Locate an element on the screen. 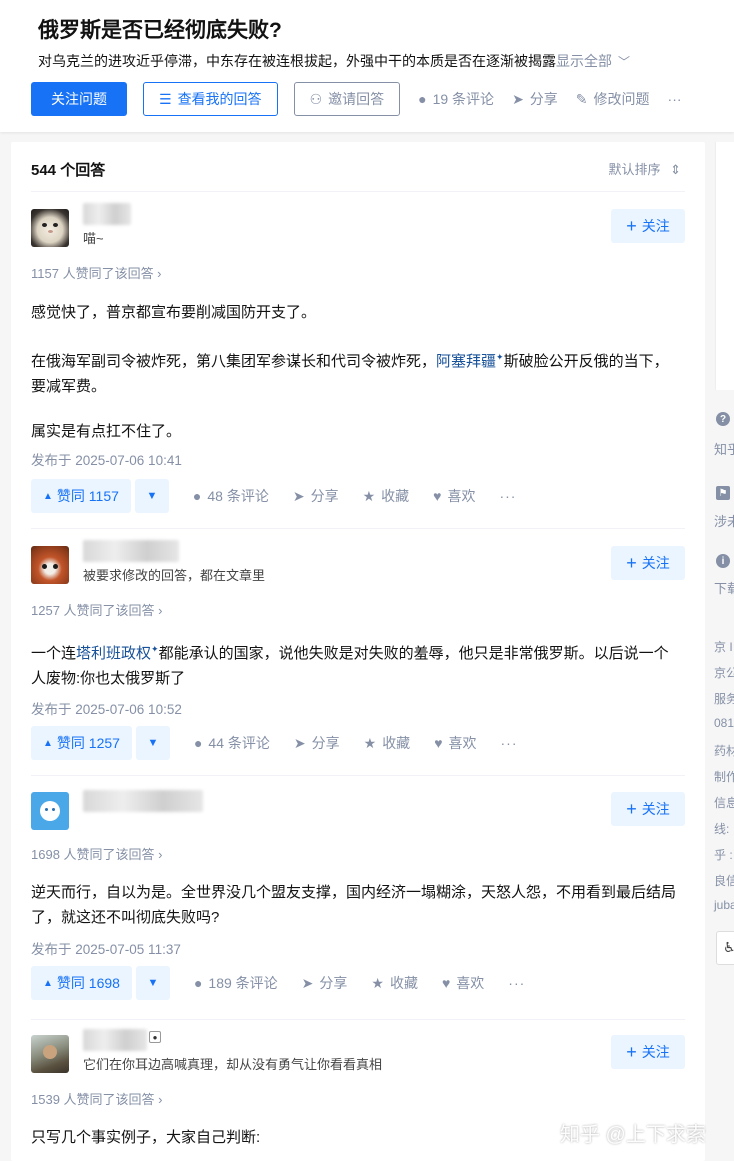 This screenshot has width=734, height=1161. view-my-answer-button: ☰ 查看我的回答 is located at coordinates (210, 99).